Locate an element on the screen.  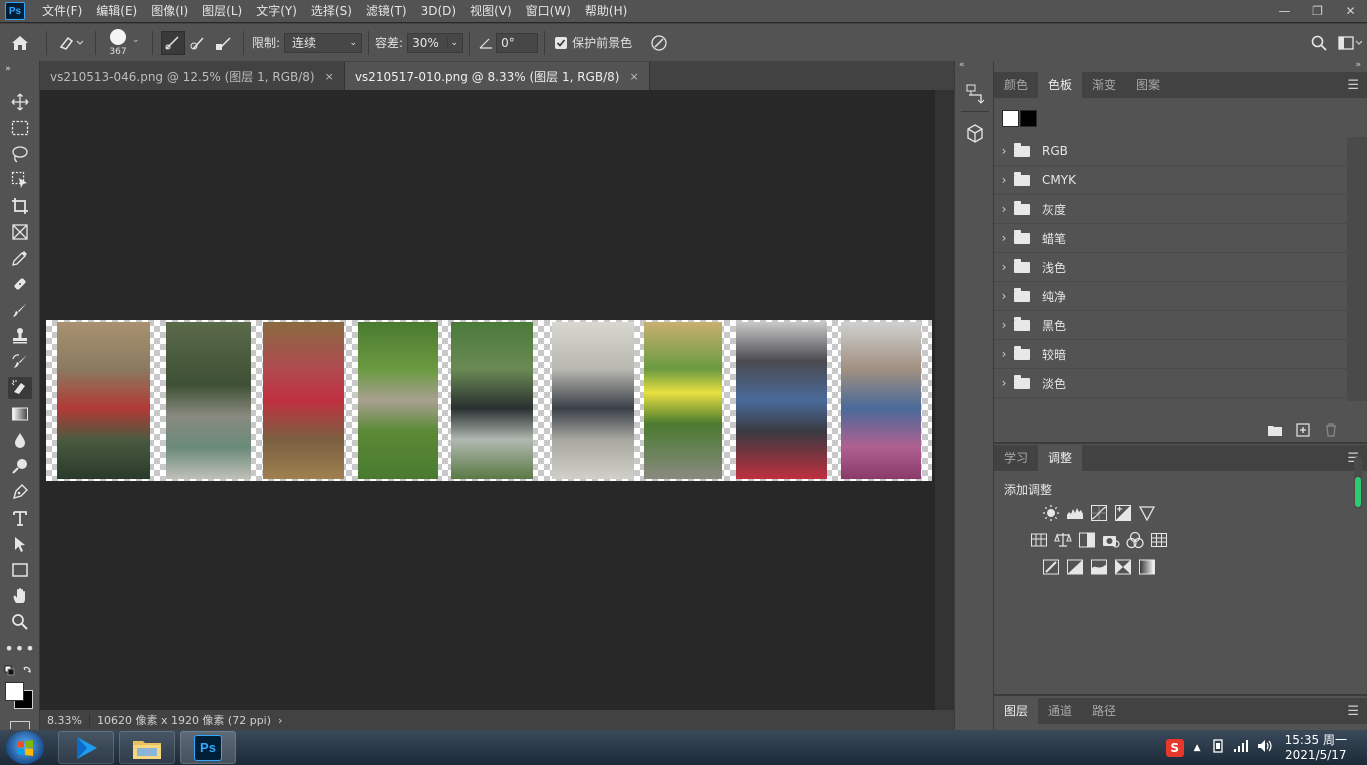
scroll-thumb is located at coordinates (1358, 492).